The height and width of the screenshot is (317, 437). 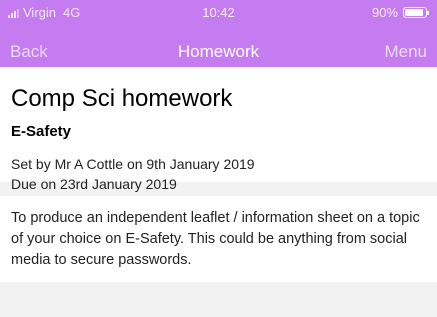 What do you see at coordinates (133, 164) in the screenshot?
I see `set-by-text: Set by Mr A Cottle on 9th January 2019` at bounding box center [133, 164].